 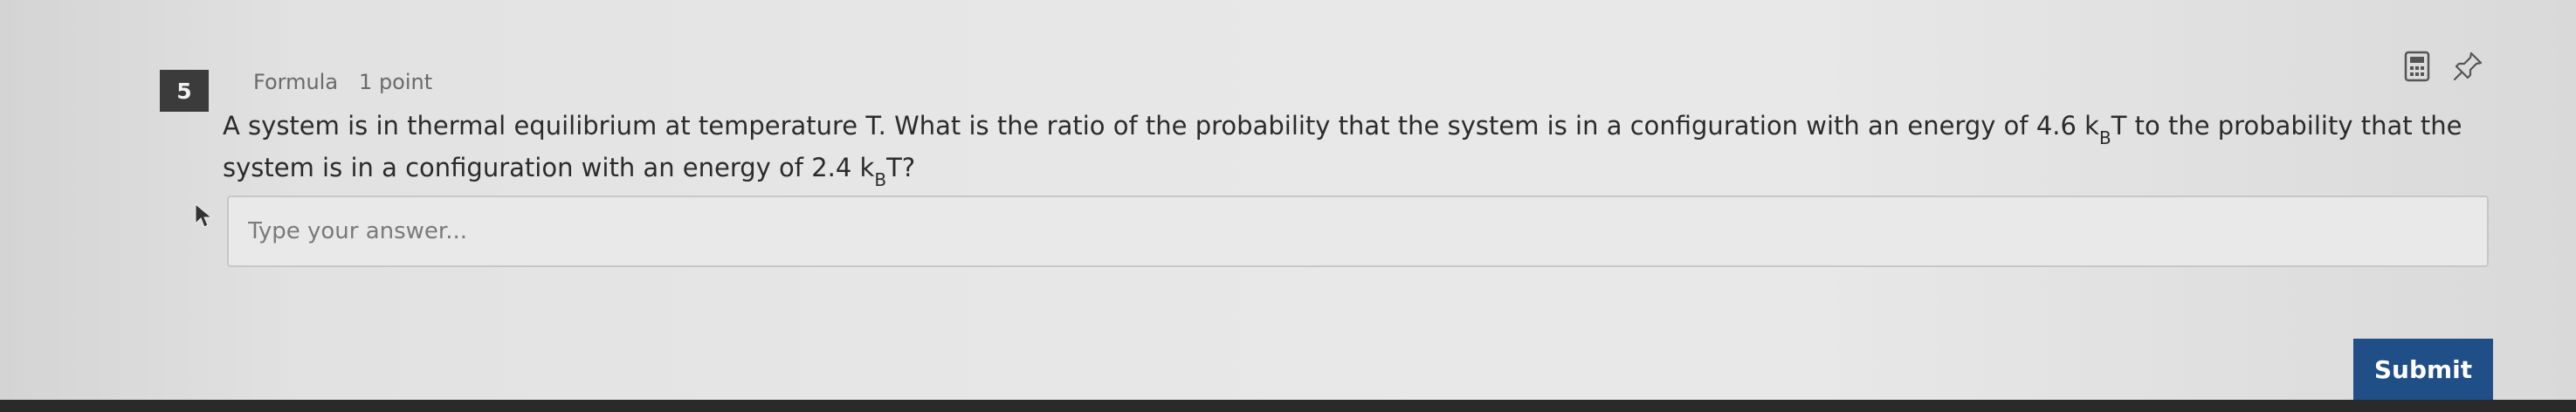 I want to click on screen-bottom-edge, so click(x=1288, y=406).